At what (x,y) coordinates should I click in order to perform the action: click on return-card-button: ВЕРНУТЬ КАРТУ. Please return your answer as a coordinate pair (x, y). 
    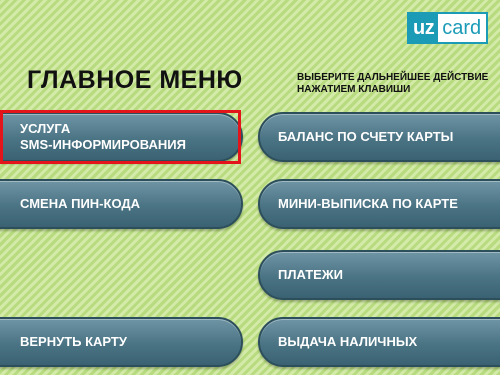
    Looking at the image, I should click on (121, 342).